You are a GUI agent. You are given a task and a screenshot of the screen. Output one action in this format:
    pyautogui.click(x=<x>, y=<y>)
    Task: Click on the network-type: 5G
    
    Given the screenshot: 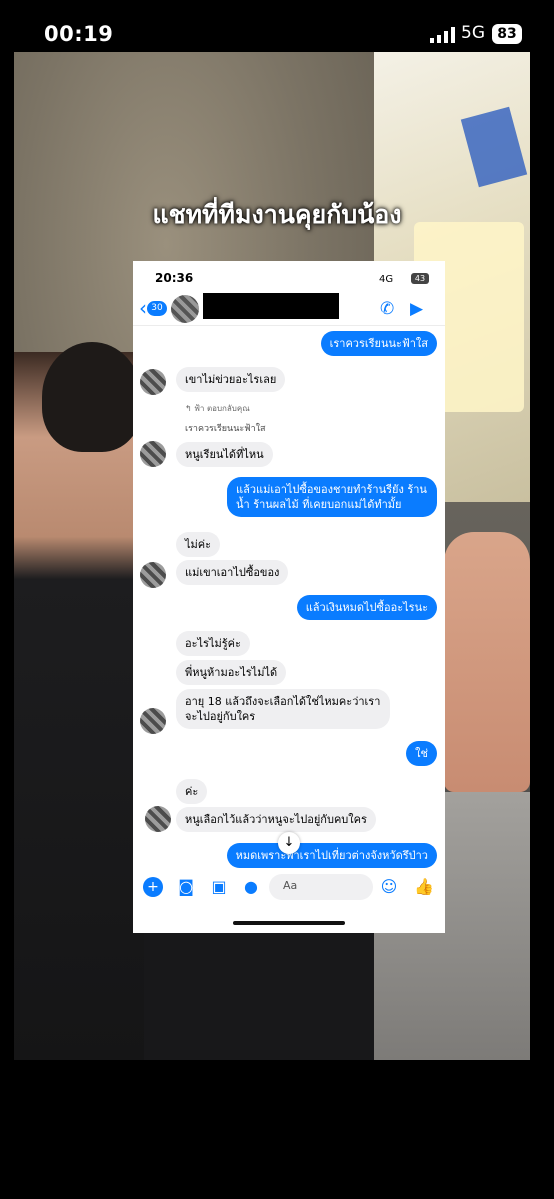 What is the action you would take?
    pyautogui.click(x=473, y=33)
    